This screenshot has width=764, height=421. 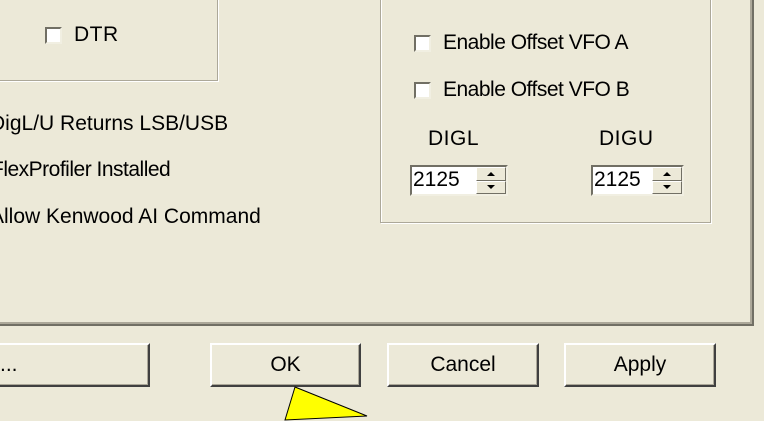 What do you see at coordinates (53, 35) in the screenshot?
I see `dtr-checkbox` at bounding box center [53, 35].